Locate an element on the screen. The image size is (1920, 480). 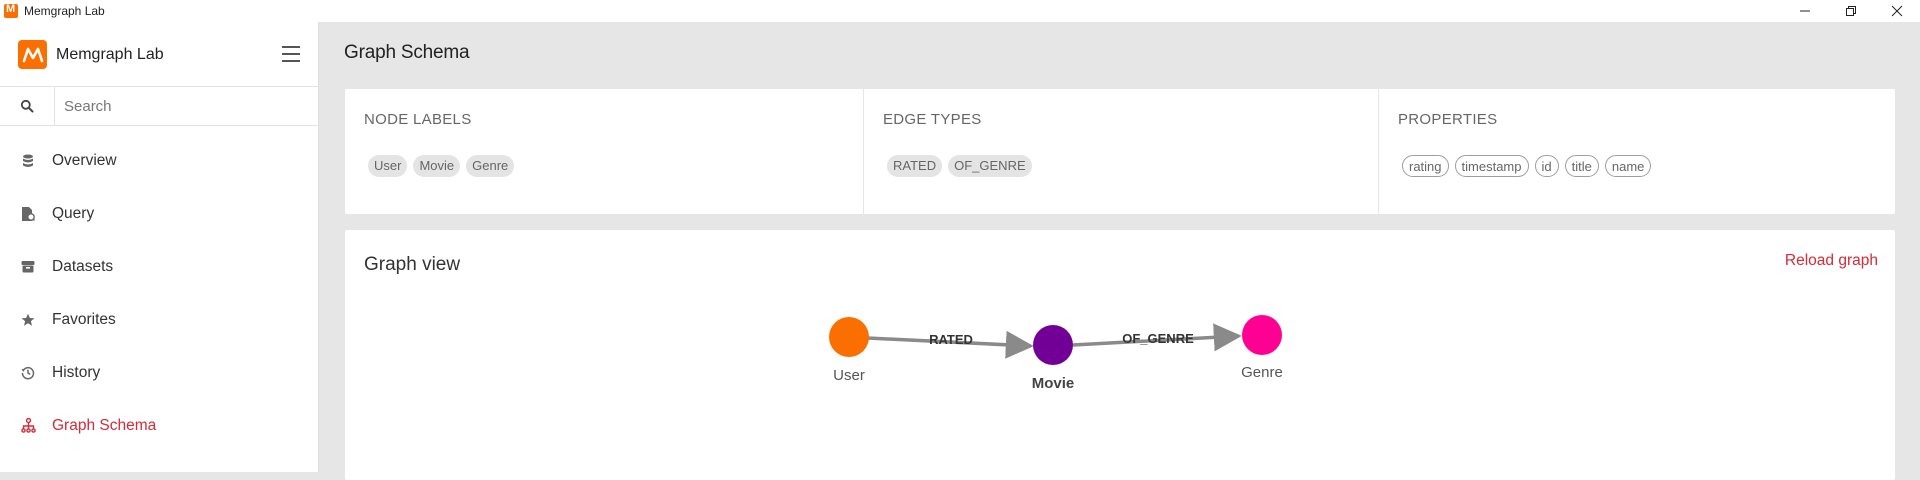
sidebar-item-label: Overview is located at coordinates (84, 160).